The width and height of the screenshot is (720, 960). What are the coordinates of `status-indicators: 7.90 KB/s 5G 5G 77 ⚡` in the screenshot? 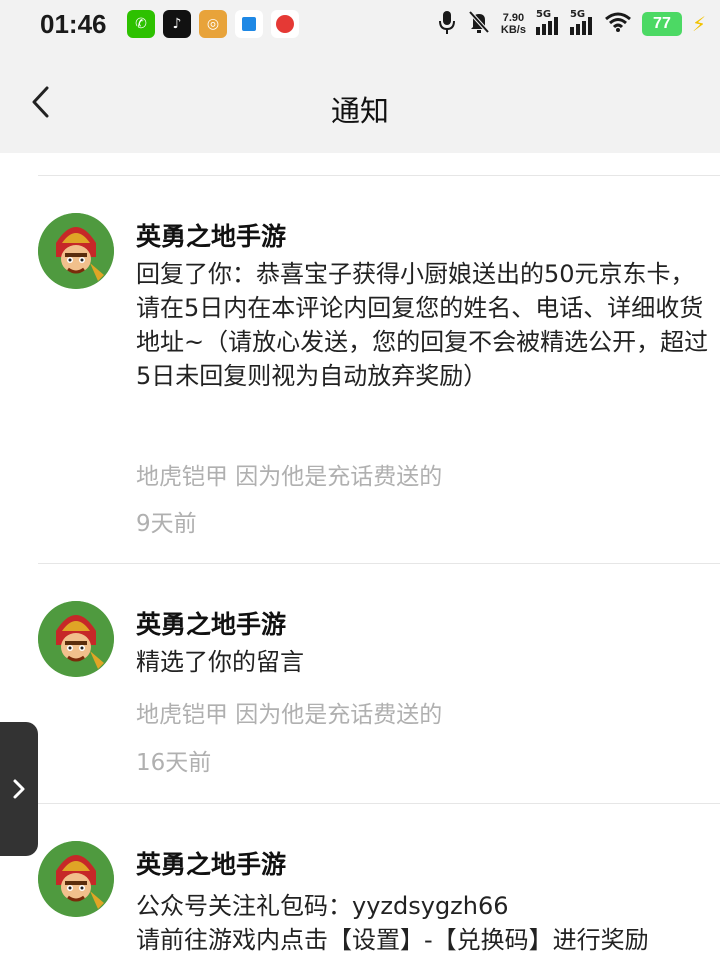 It's located at (571, 24).